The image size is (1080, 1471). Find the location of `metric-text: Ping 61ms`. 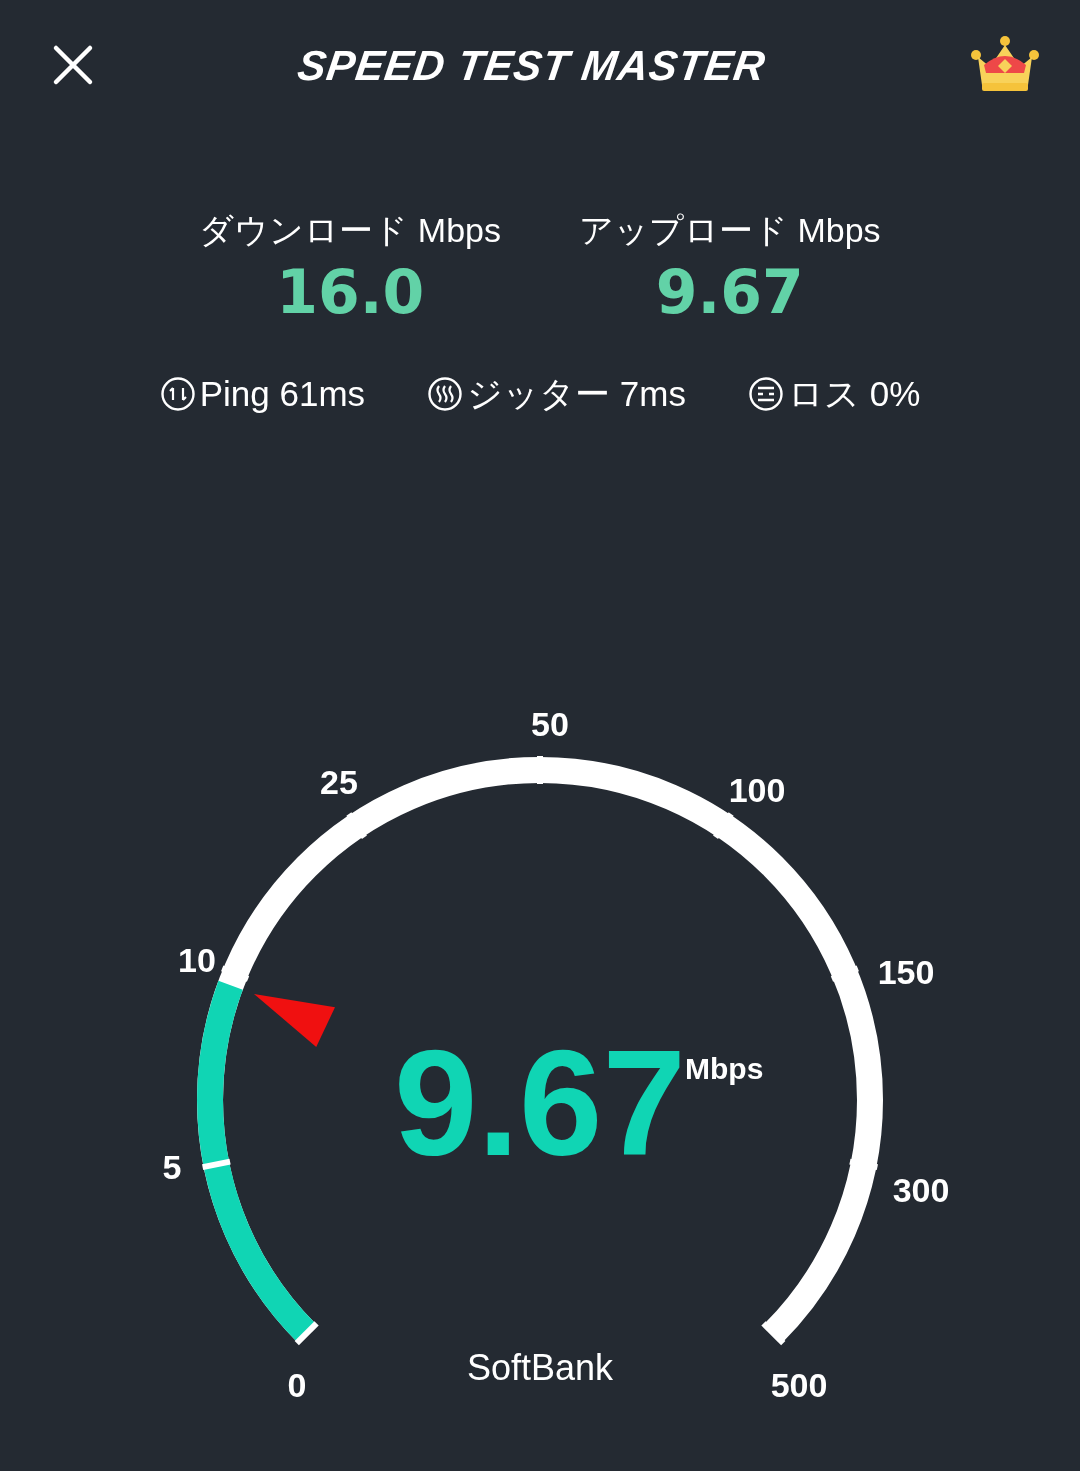

metric-text: Ping 61ms is located at coordinates (282, 394).